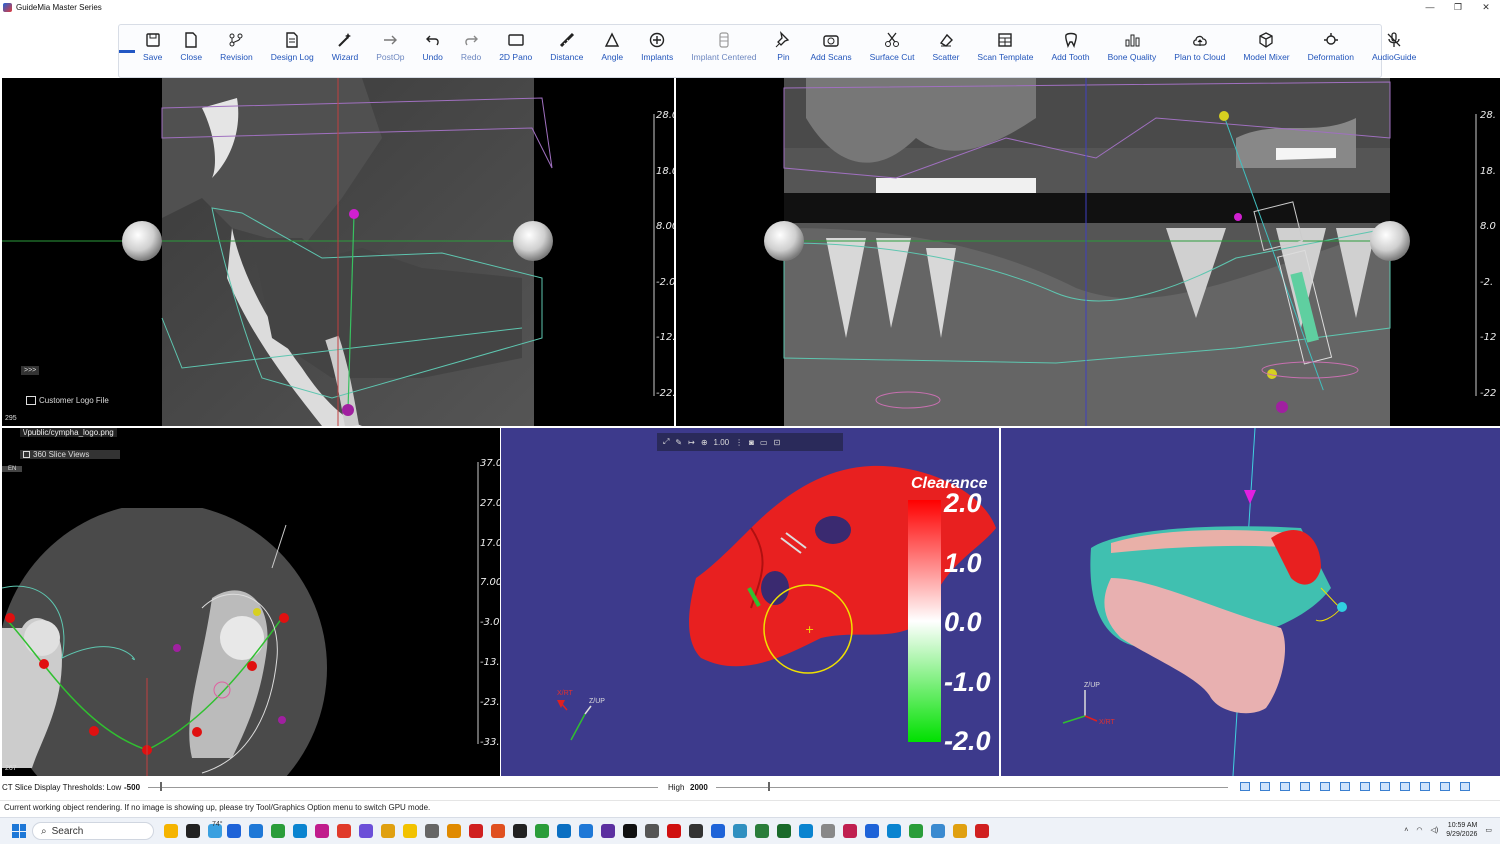 This screenshot has width=1500, height=844. I want to click on weather-label: 74°, so click(217, 824).